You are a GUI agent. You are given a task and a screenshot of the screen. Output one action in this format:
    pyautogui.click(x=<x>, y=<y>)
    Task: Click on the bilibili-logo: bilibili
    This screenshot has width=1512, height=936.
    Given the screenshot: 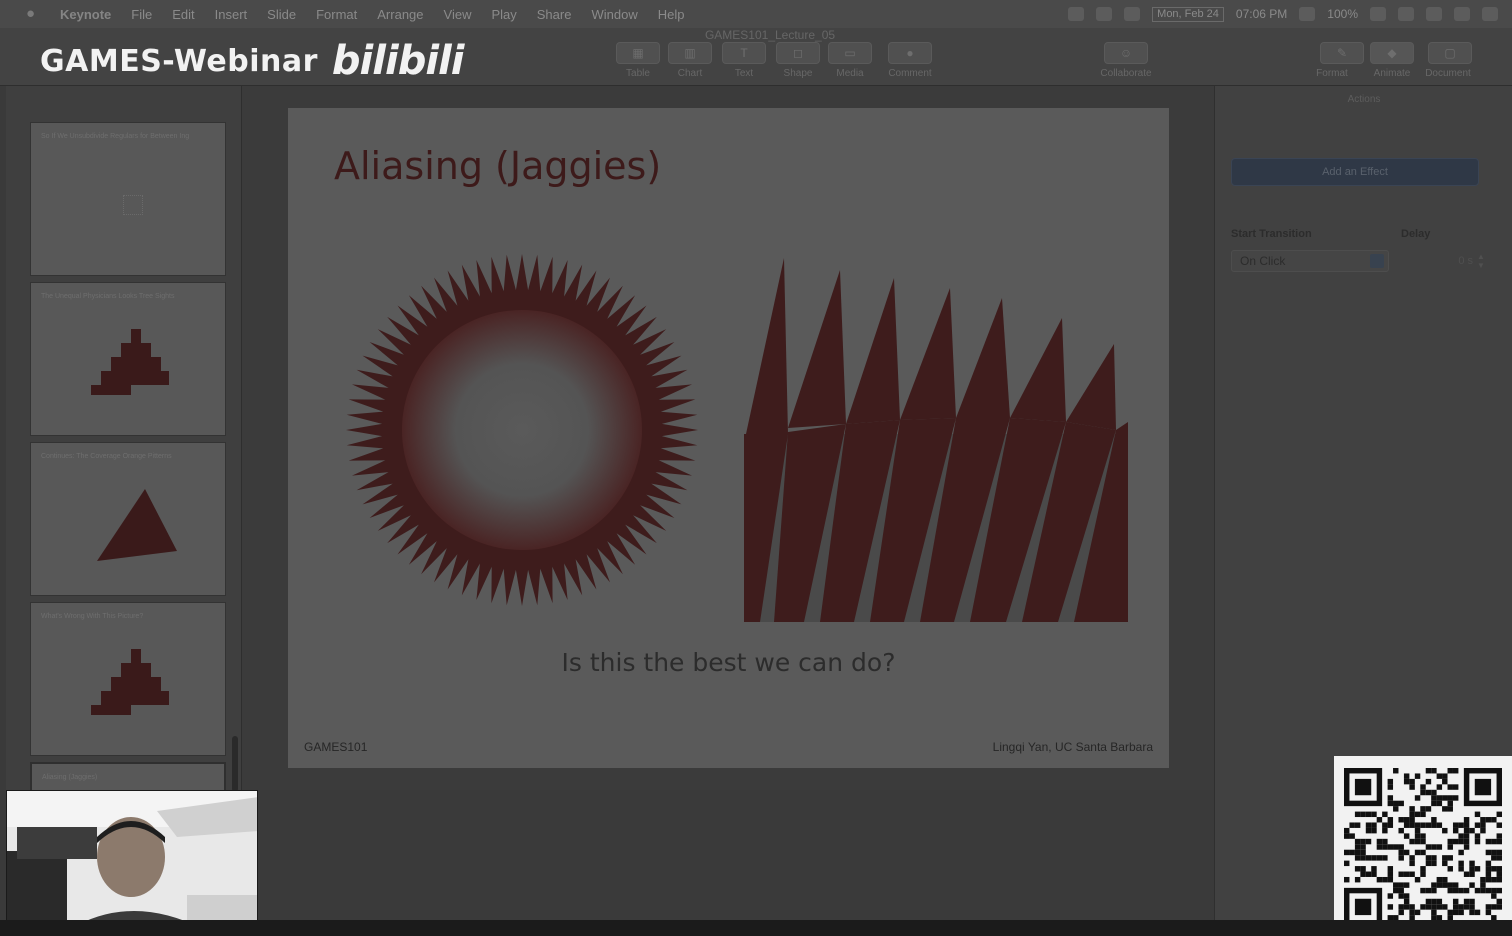 What is the action you would take?
    pyautogui.click(x=398, y=61)
    